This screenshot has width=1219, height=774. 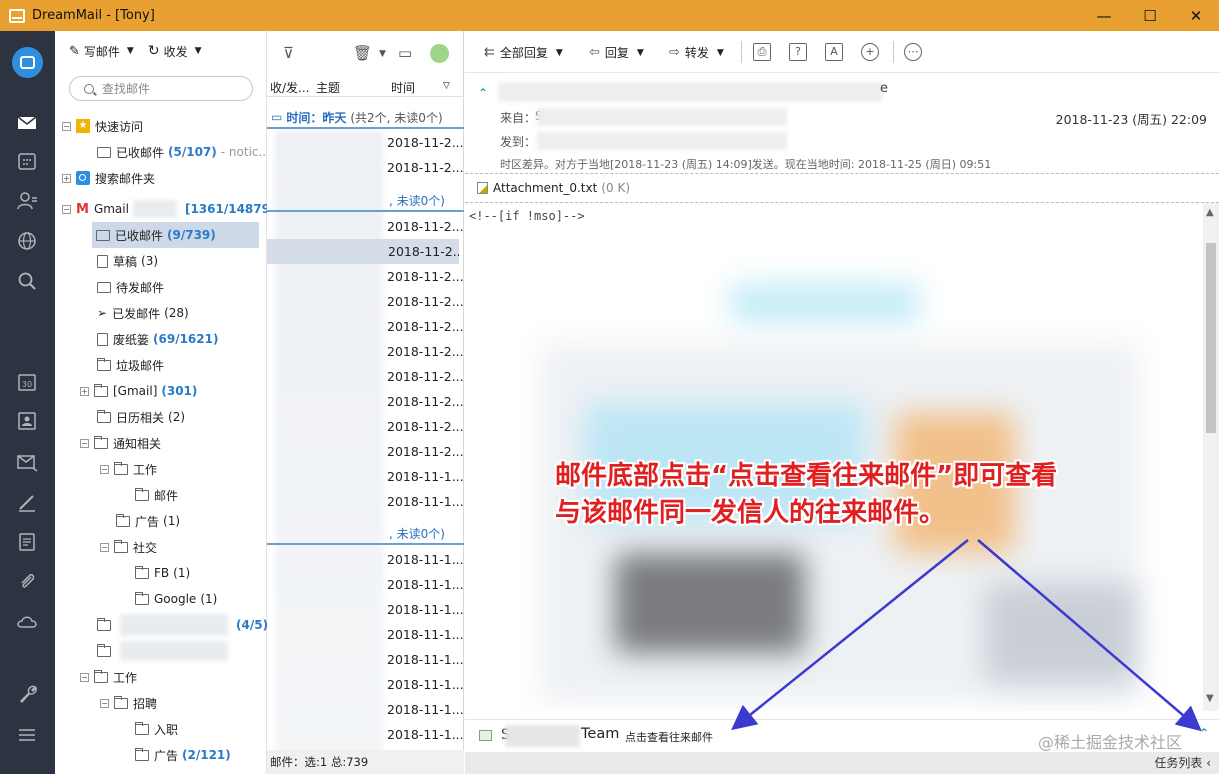 I want to click on group-yesterday: ▭ 时间：昨天 (共2个, 未读0个), so click(x=365, y=118).